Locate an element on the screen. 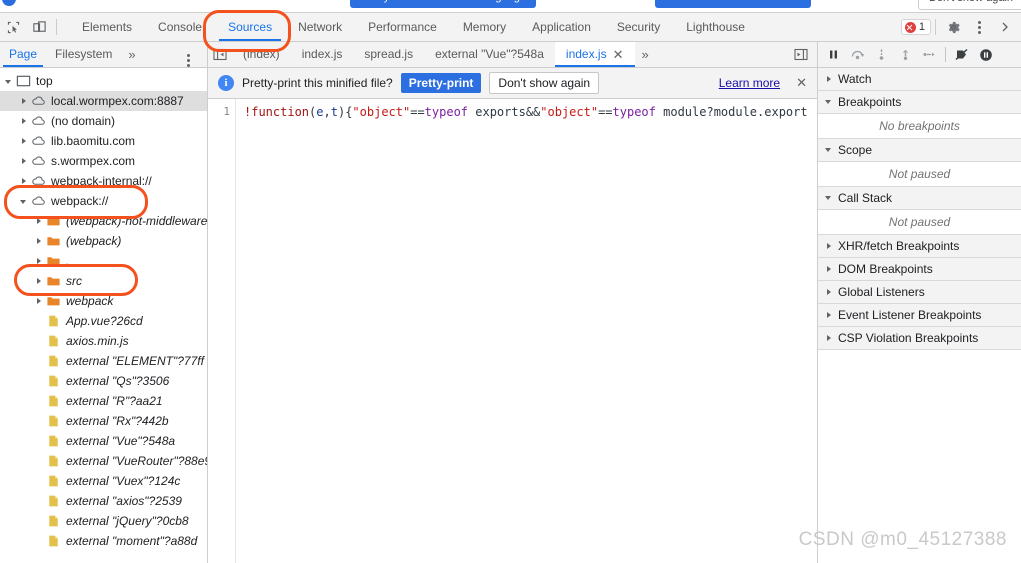  tree-row-label: external "jQuery"?0cb8 is located at coordinates (127, 521).